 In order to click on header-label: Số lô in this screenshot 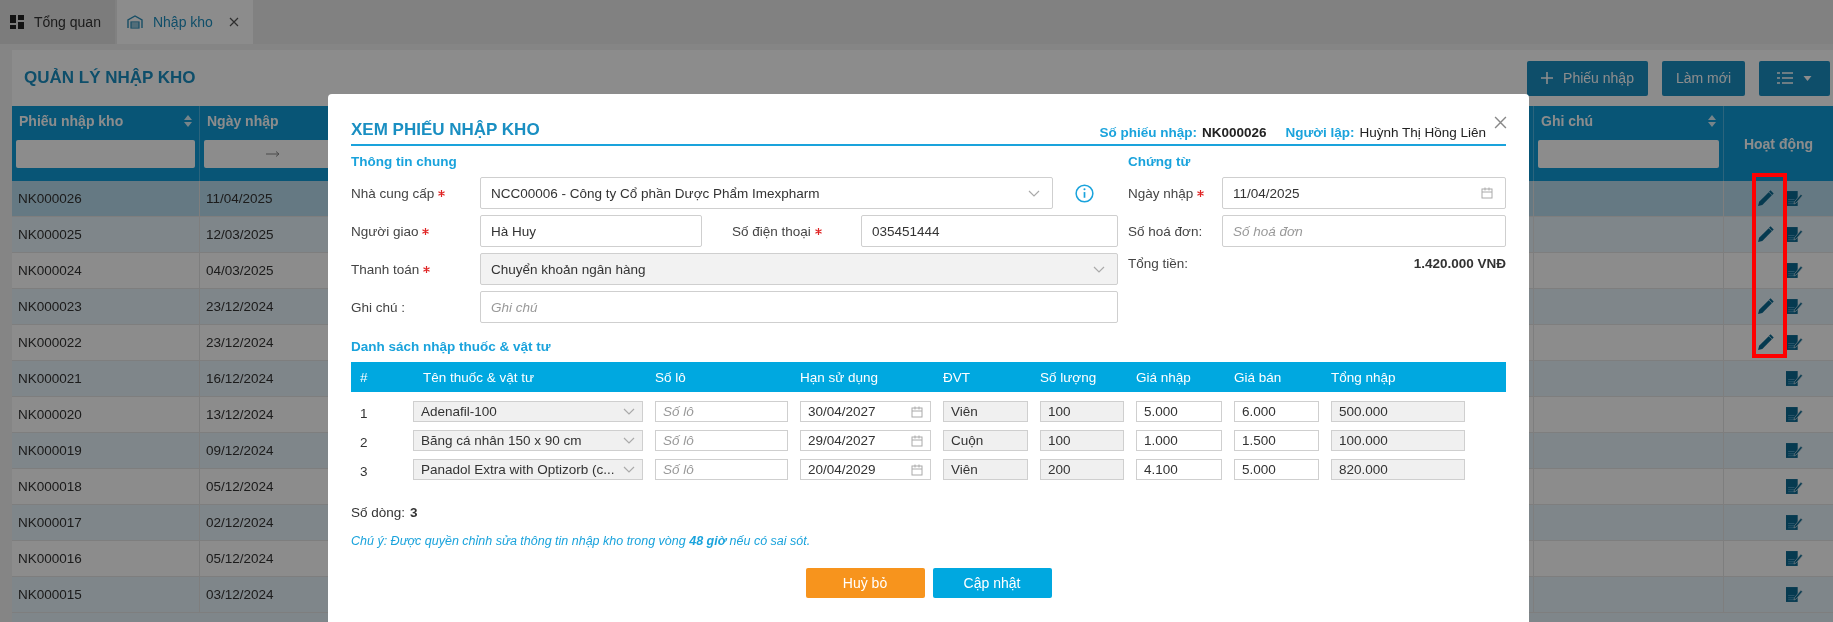, I will do `click(671, 377)`.